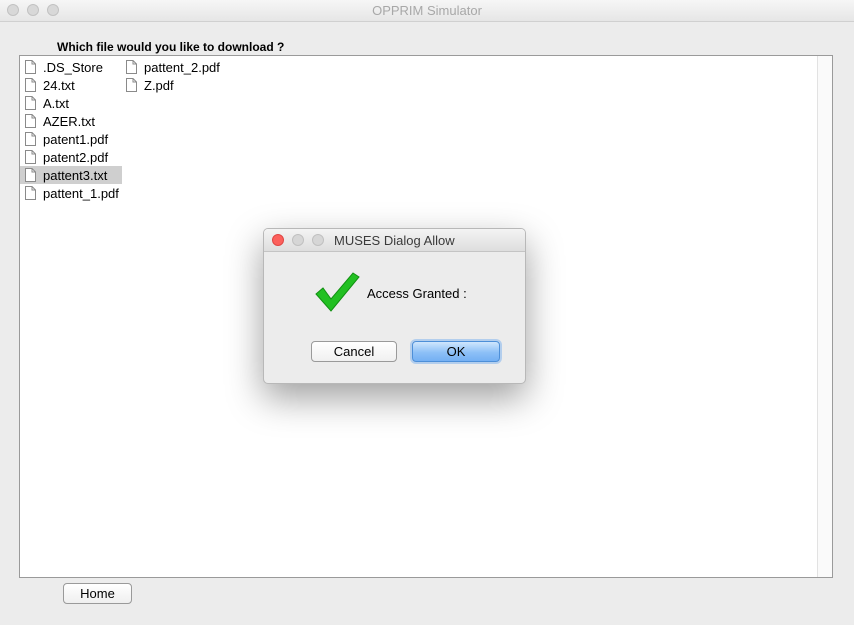 Image resolution: width=854 pixels, height=625 pixels. What do you see at coordinates (76, 139) in the screenshot?
I see `file-name: patent1.pdf` at bounding box center [76, 139].